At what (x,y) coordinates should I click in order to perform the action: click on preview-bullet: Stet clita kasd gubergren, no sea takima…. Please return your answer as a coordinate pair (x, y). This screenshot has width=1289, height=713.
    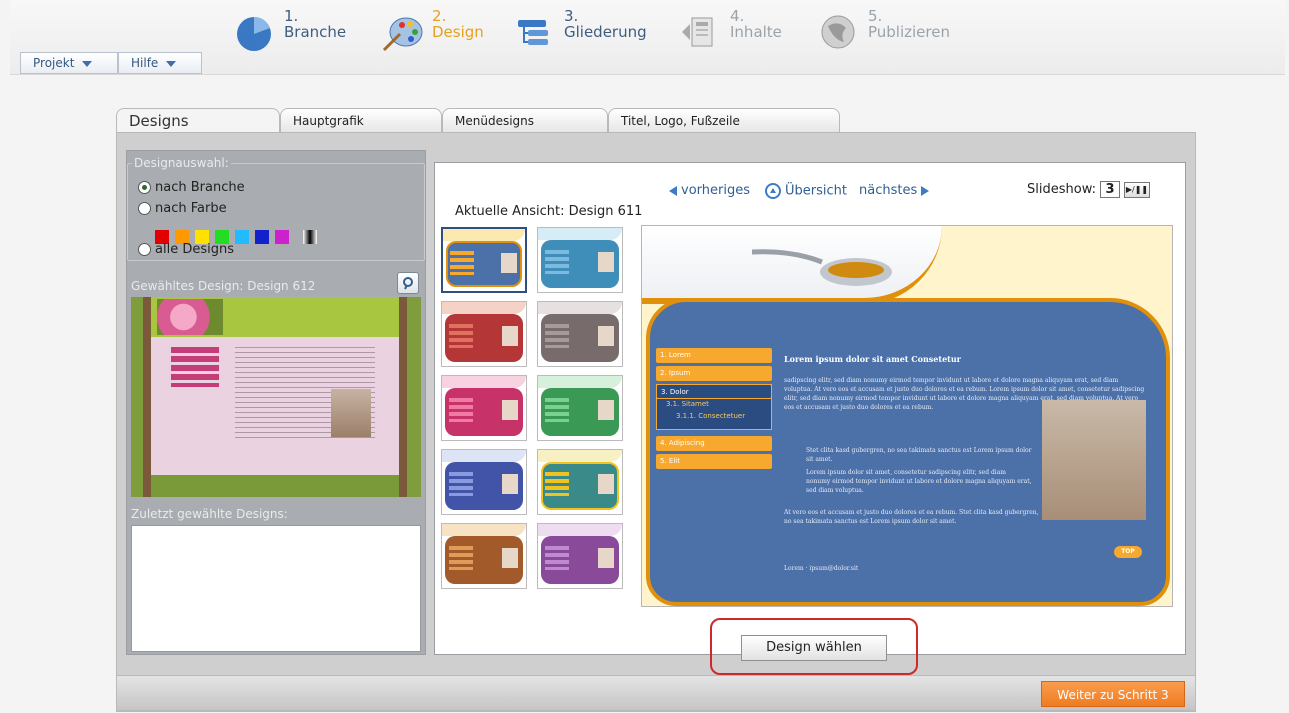
    Looking at the image, I should click on (919, 455).